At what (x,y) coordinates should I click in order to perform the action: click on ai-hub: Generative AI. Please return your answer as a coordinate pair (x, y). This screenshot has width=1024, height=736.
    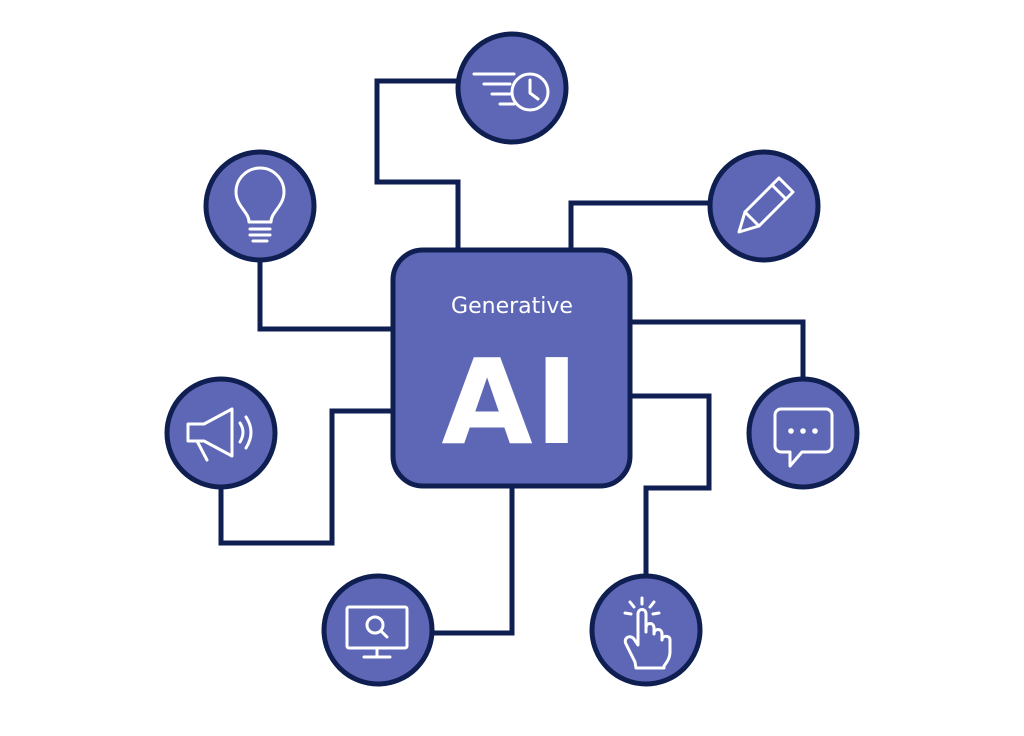
    Looking at the image, I should click on (511, 368).